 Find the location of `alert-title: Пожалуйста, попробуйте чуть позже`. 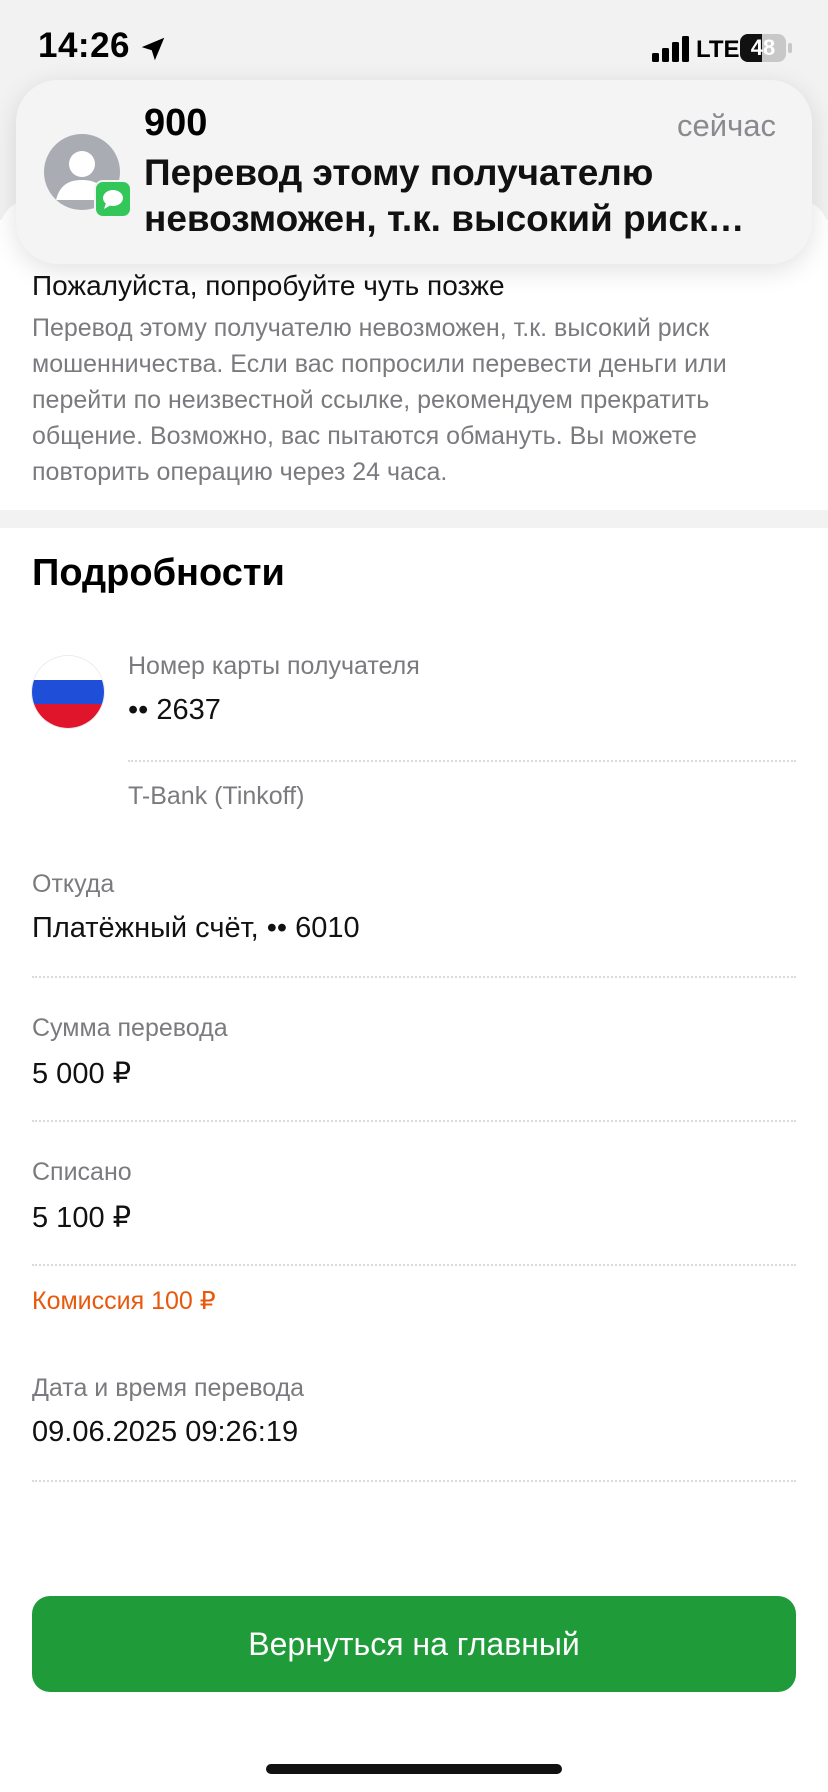

alert-title: Пожалуйста, попробуйте чуть позже is located at coordinates (268, 285).